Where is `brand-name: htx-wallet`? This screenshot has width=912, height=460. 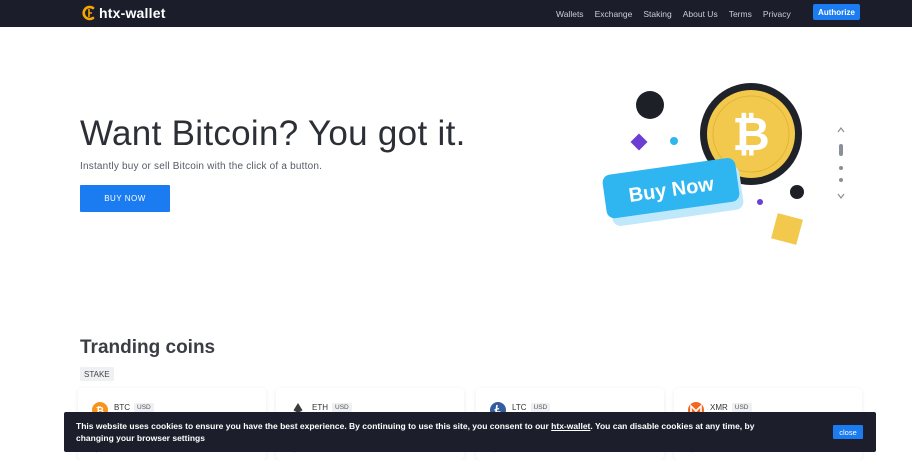 brand-name: htx-wallet is located at coordinates (132, 13).